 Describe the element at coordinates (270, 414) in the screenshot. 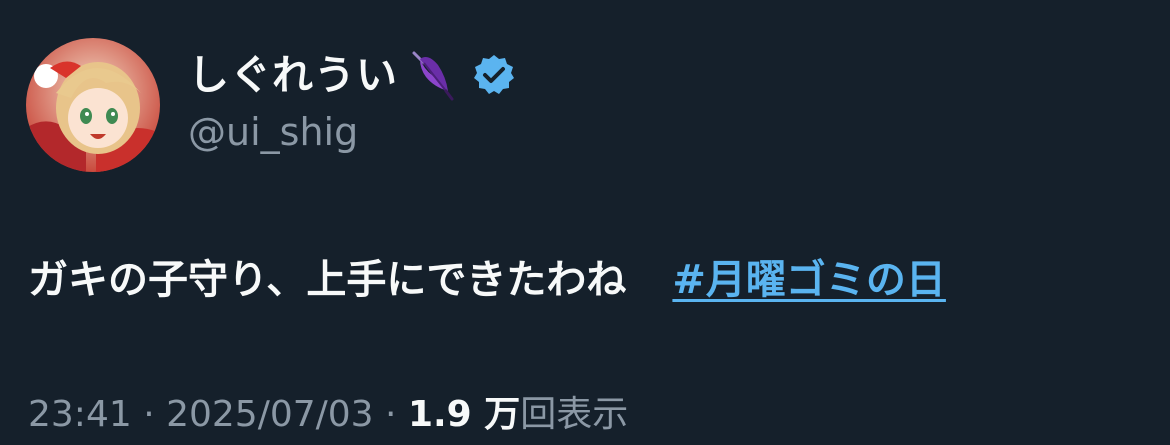

I see `tweet-date: 2025/07/03` at that location.